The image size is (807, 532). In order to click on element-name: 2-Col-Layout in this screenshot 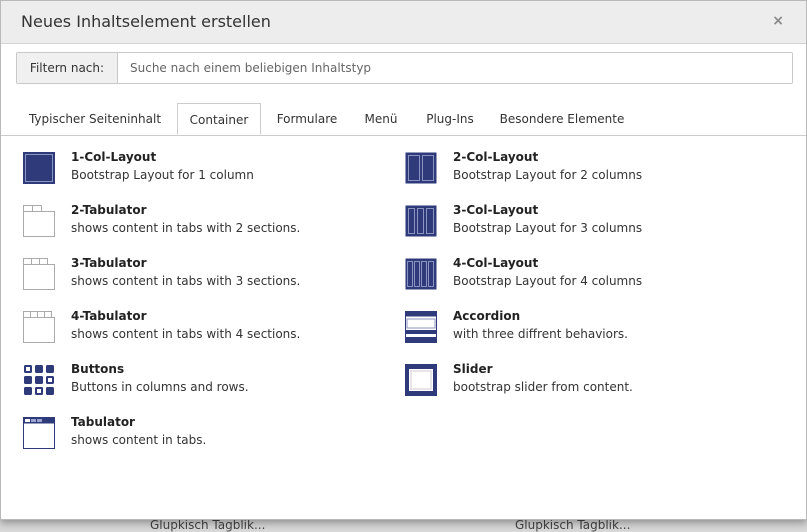, I will do `click(496, 157)`.